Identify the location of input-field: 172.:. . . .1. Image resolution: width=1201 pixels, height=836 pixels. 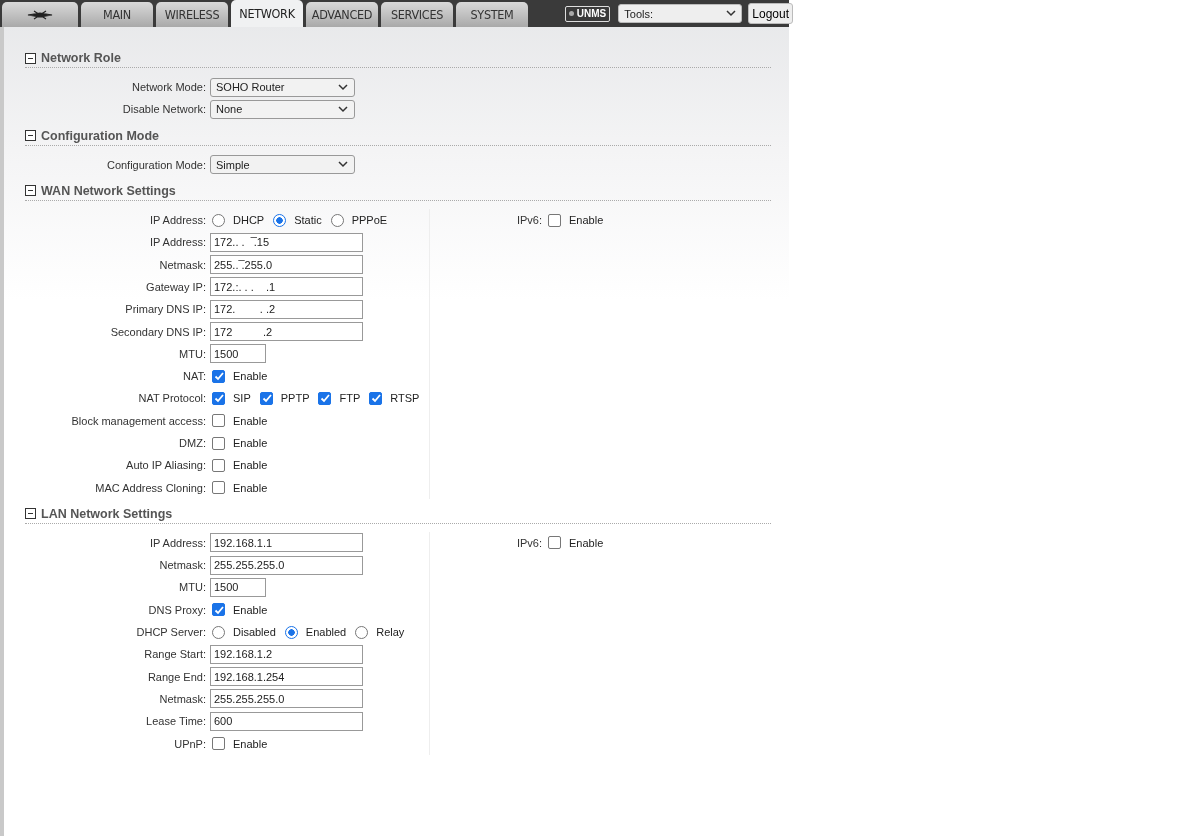
(286, 287).